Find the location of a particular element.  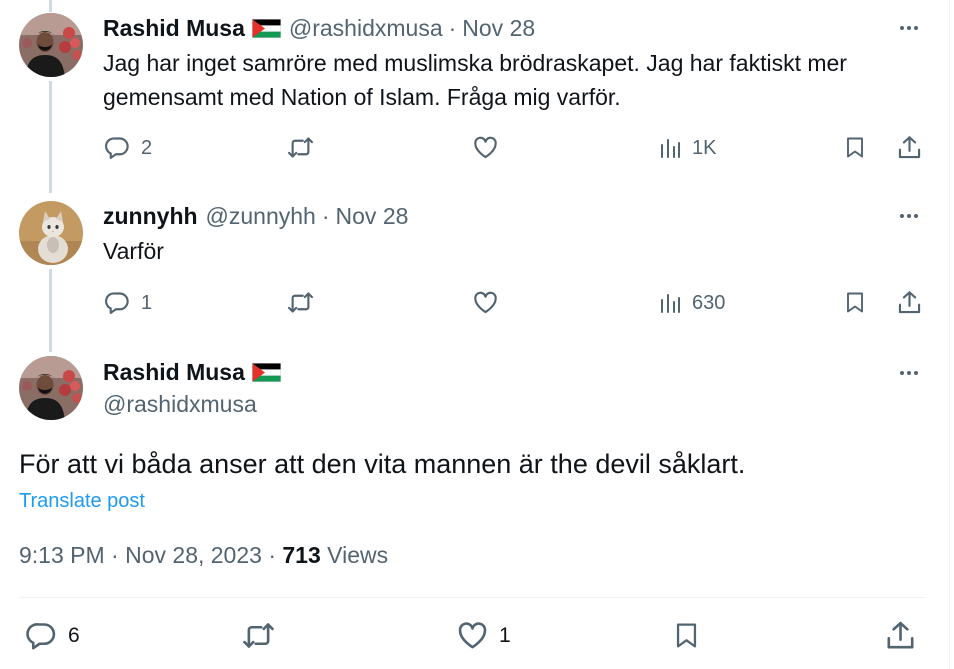

tweet-header: Rashid Musa @rashidxmusa · Nov 28 is located at coordinates (319, 28).